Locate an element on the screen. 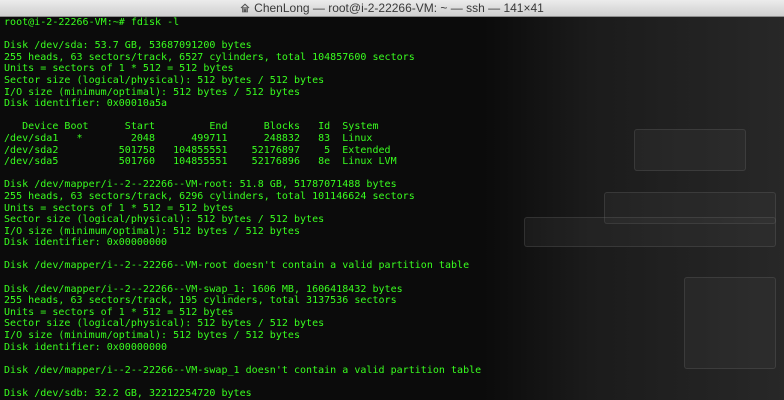  terminal-line: /dev/sda1 * 2048 499711 248832 83 Linux is located at coordinates (188, 138).